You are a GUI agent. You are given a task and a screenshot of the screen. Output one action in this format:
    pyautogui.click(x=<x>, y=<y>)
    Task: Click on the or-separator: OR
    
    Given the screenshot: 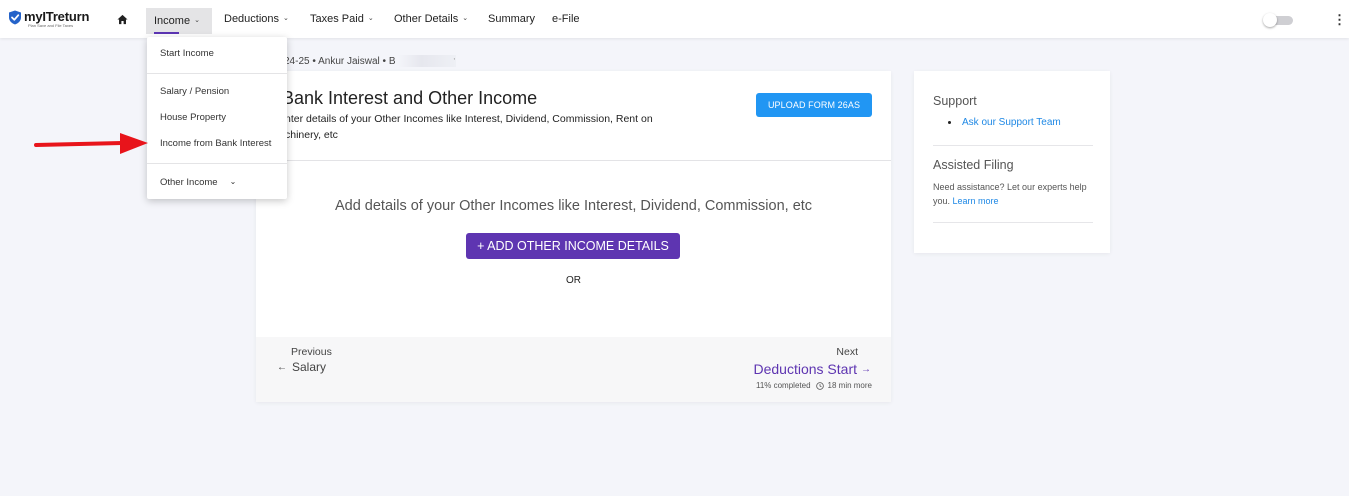 What is the action you would take?
    pyautogui.click(x=573, y=280)
    